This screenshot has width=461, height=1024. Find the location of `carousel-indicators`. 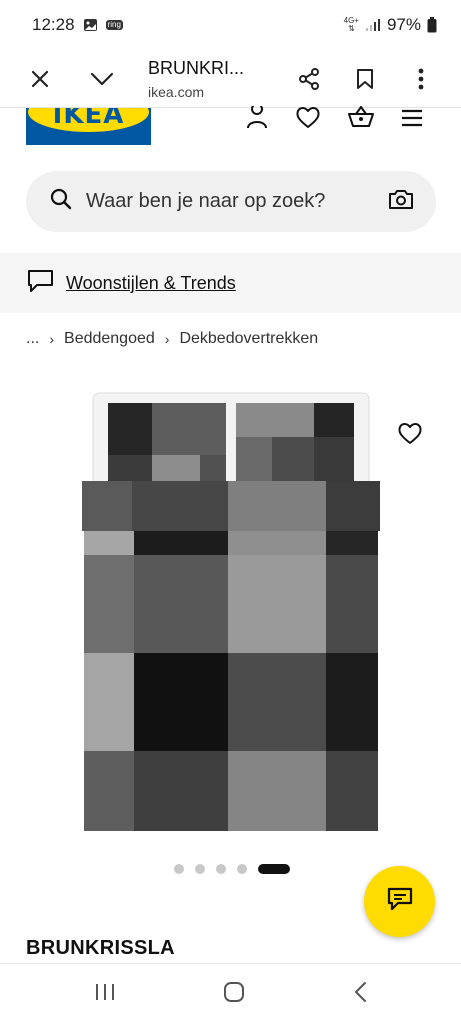

carousel-indicators is located at coordinates (232, 869).